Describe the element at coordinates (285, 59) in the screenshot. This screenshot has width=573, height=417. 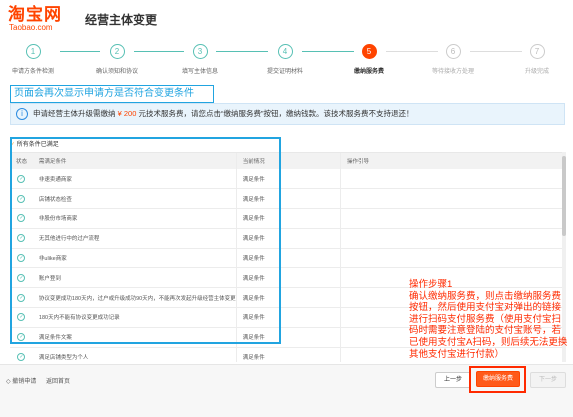
I see `step-4: 4 提交证明材料` at that location.